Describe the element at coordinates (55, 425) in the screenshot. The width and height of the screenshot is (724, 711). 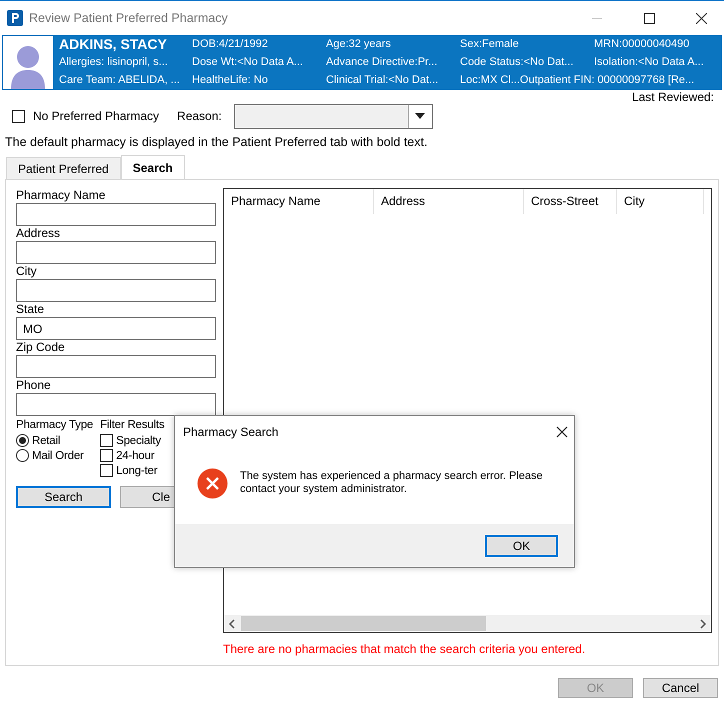
I see `group-label: Pharmacy Type` at that location.